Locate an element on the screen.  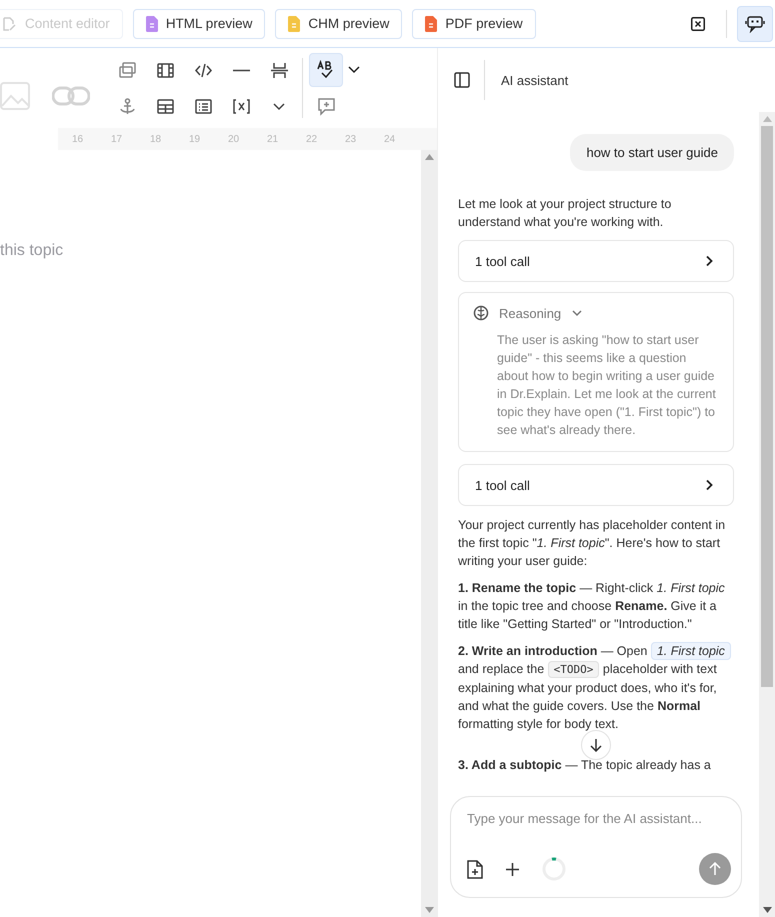
user-message: how to start user guide is located at coordinates (652, 152).